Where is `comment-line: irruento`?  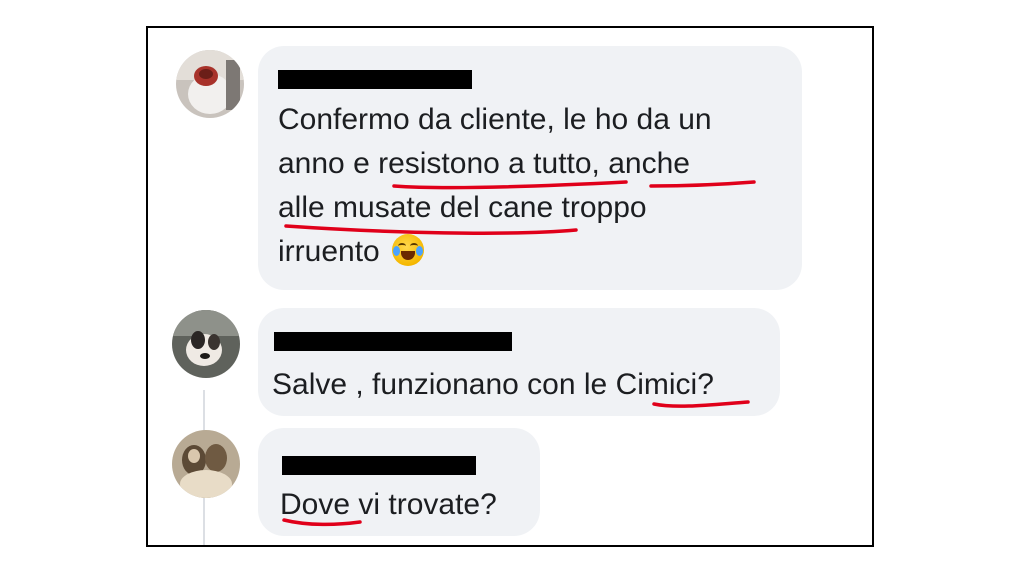
comment-line: irruento is located at coordinates (329, 251).